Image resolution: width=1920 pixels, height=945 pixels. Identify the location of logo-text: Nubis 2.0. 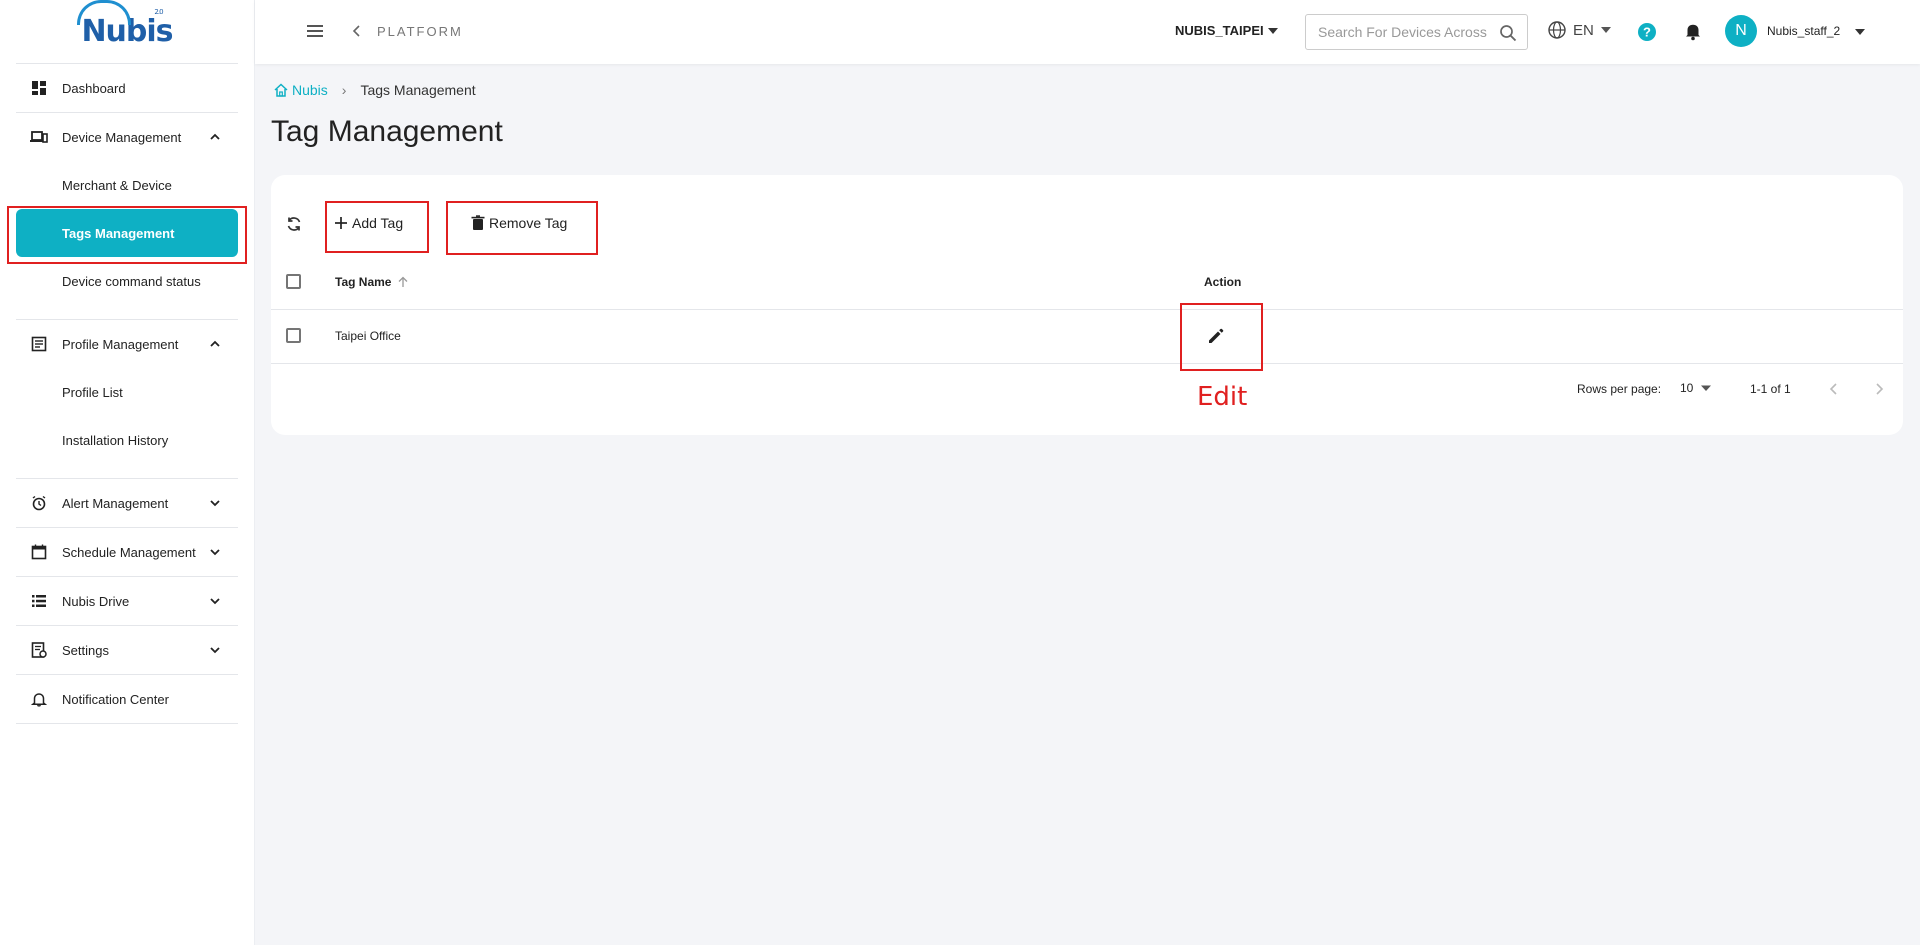
(125, 24).